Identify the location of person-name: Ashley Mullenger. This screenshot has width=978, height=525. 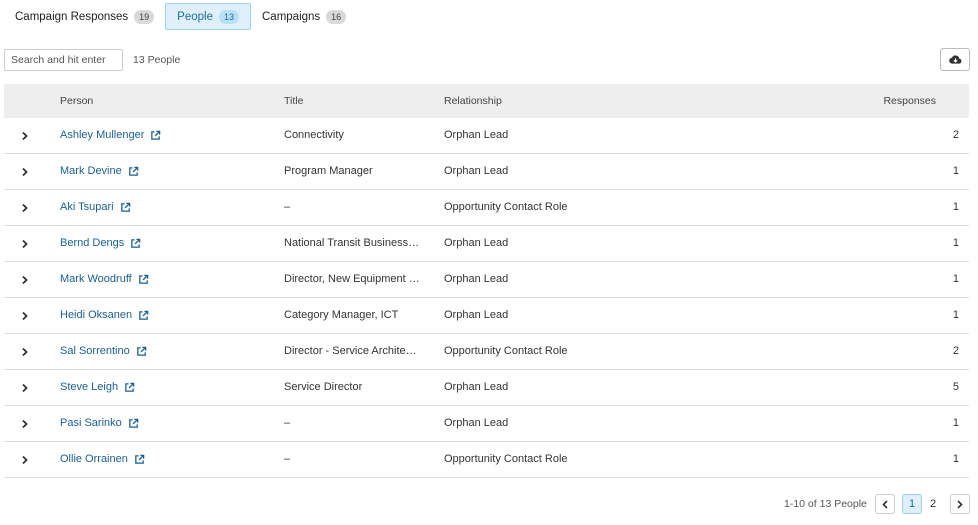
(102, 135).